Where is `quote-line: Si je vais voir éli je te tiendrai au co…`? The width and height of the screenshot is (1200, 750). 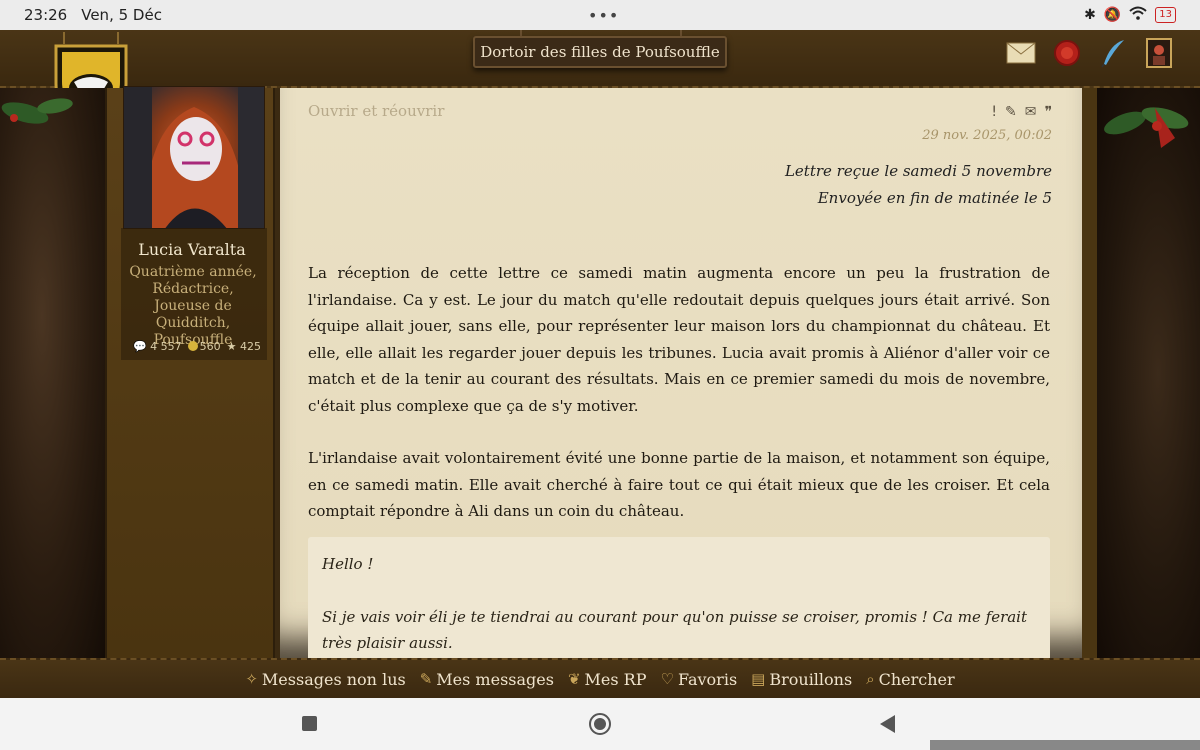 quote-line: Si je vais voir éli je te tiendrai au co… is located at coordinates (675, 630).